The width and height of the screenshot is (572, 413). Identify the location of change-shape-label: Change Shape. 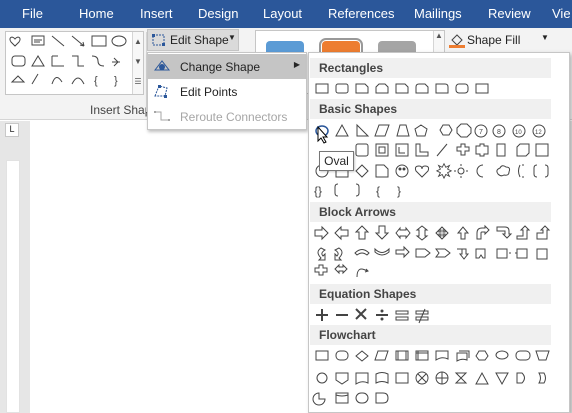
(220, 67).